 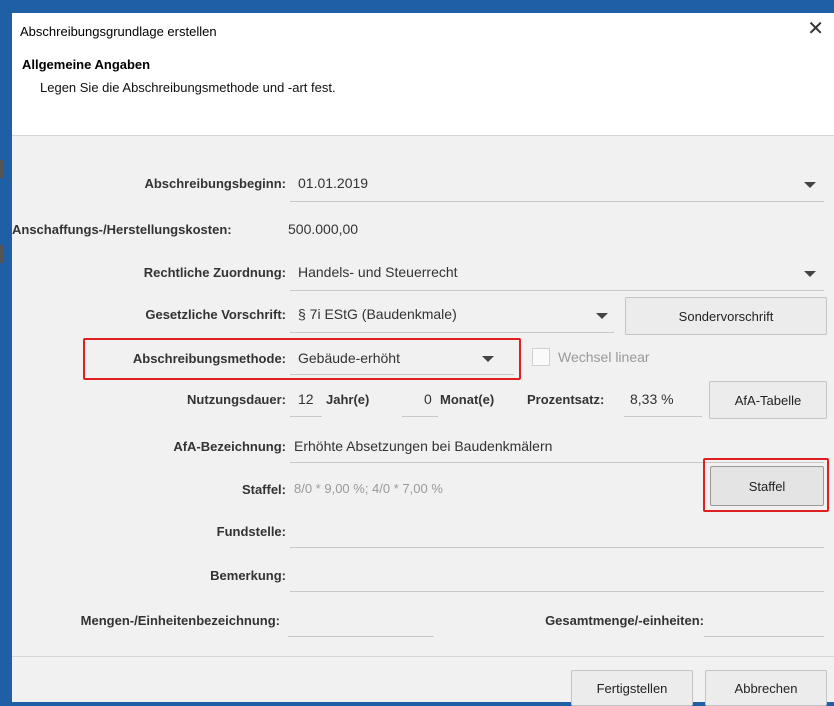 What do you see at coordinates (209, 358) in the screenshot?
I see `methode-label: Abschreibungsmethode:` at bounding box center [209, 358].